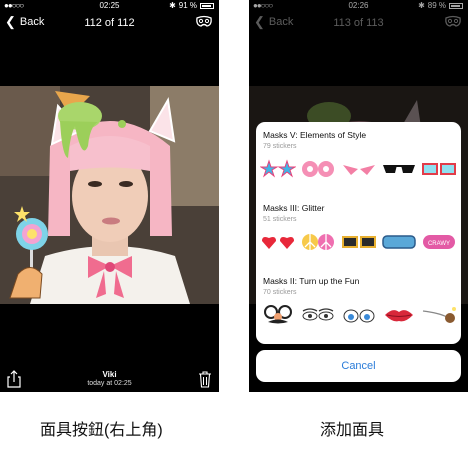  What do you see at coordinates (318, 169) in the screenshot?
I see `donut-glasses-sticker` at bounding box center [318, 169].